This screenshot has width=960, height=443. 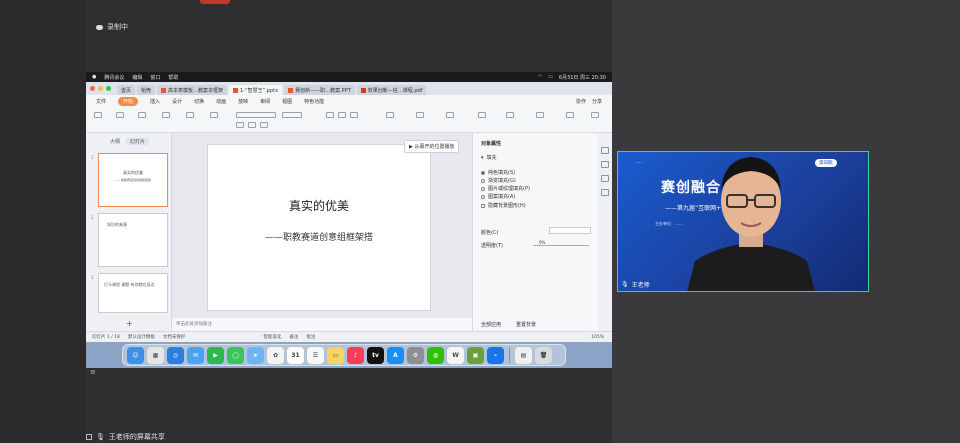 I want to click on layout-icon, so click(x=190, y=115).